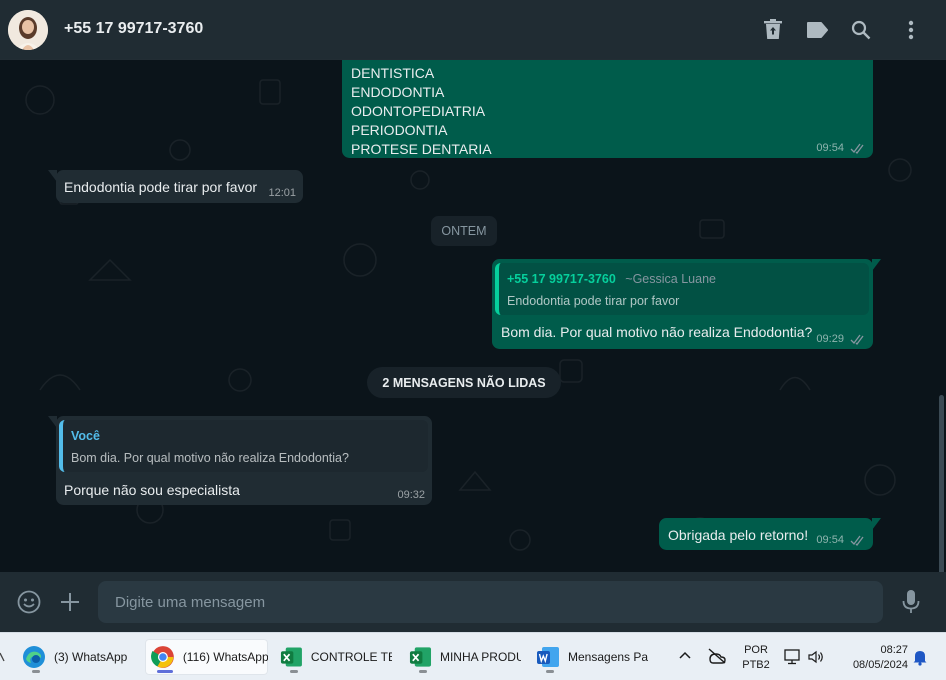 The width and height of the screenshot is (946, 680). I want to click on keyboard-layout: PTB2, so click(756, 665).